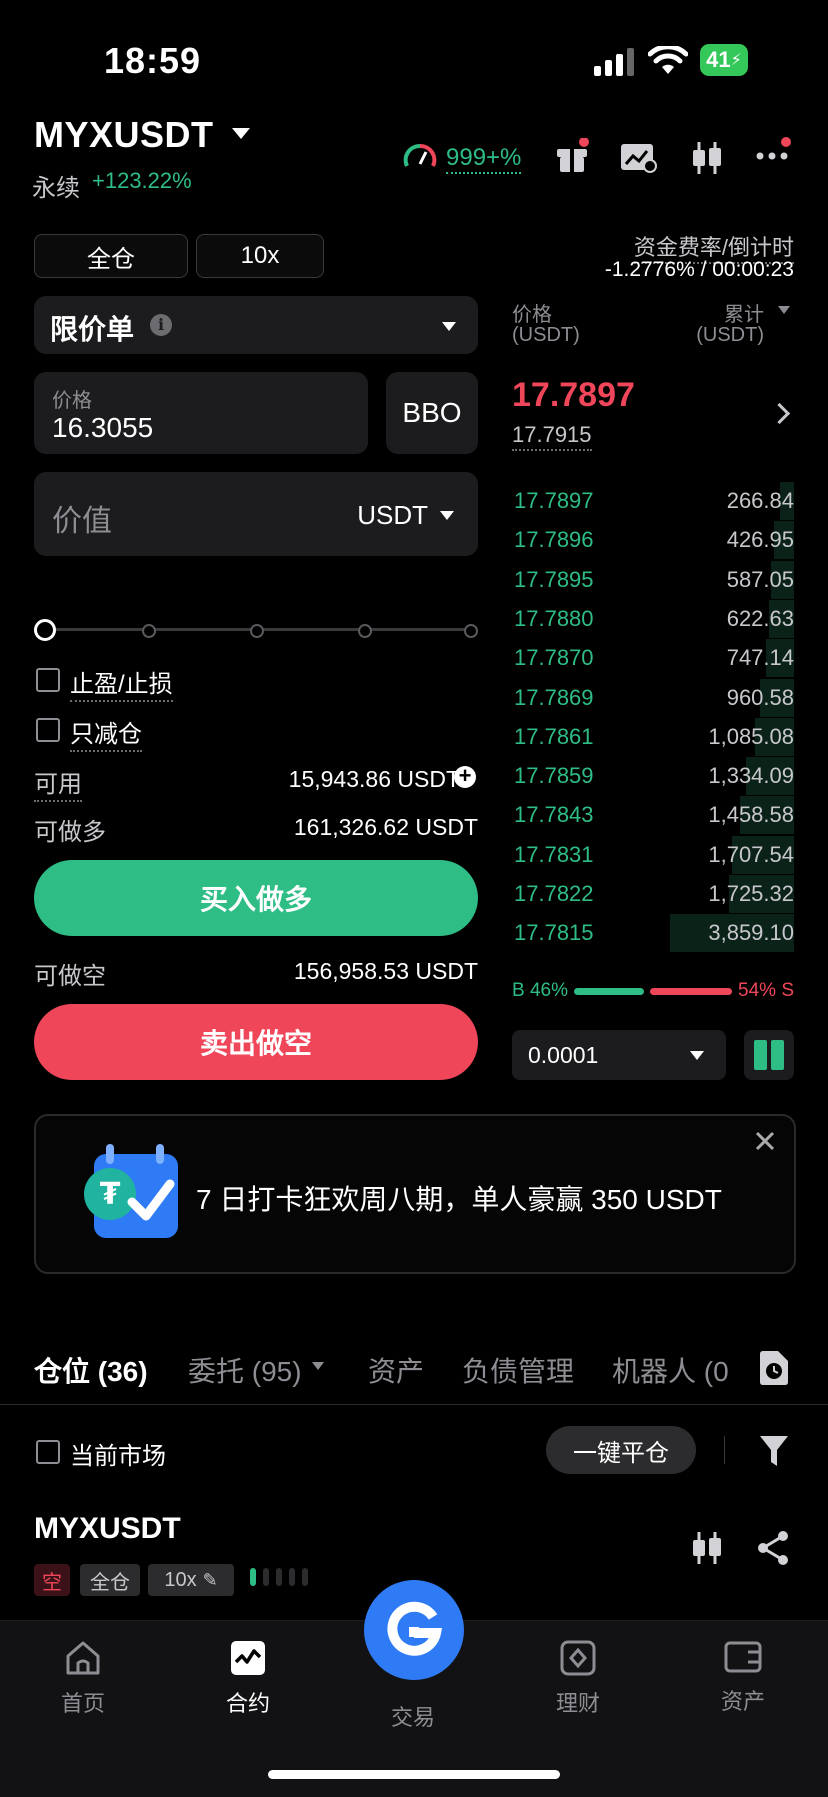  Describe the element at coordinates (554, 776) in the screenshot. I see `orderbook-price: 17.7859` at that location.